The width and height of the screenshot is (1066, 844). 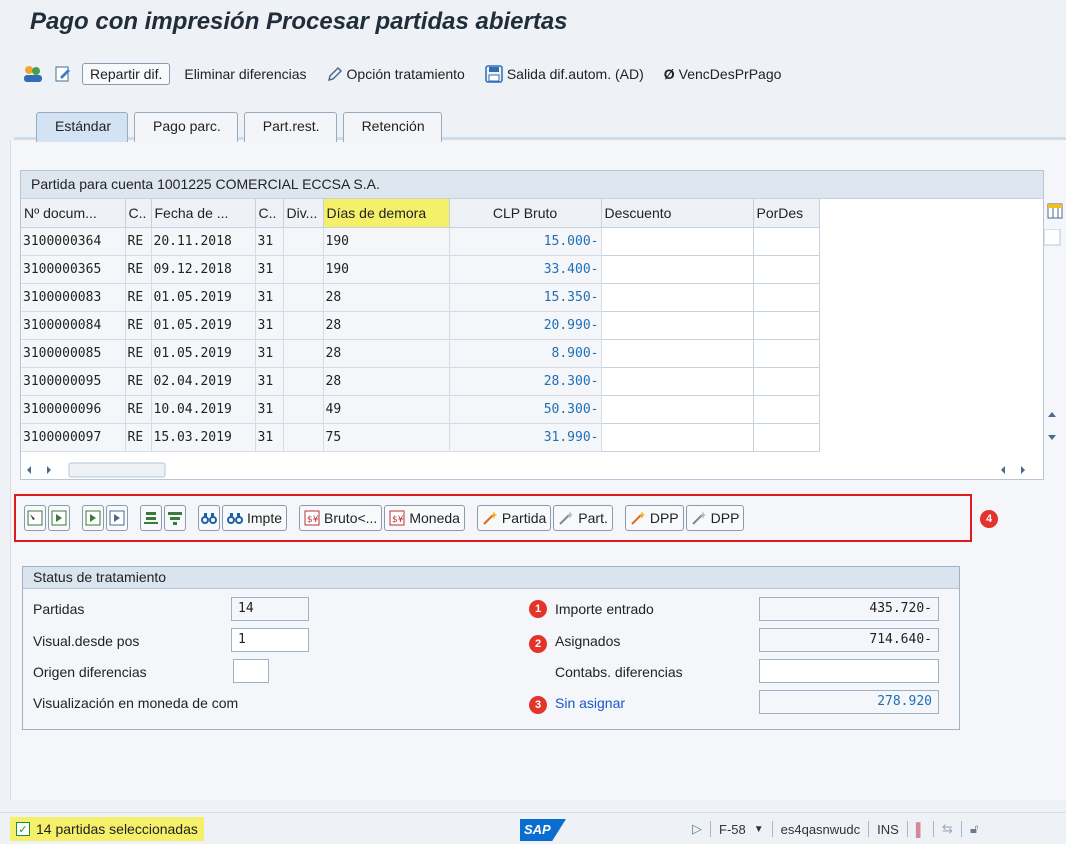 I want to click on tab-icon: ⇆, so click(x=947, y=829).